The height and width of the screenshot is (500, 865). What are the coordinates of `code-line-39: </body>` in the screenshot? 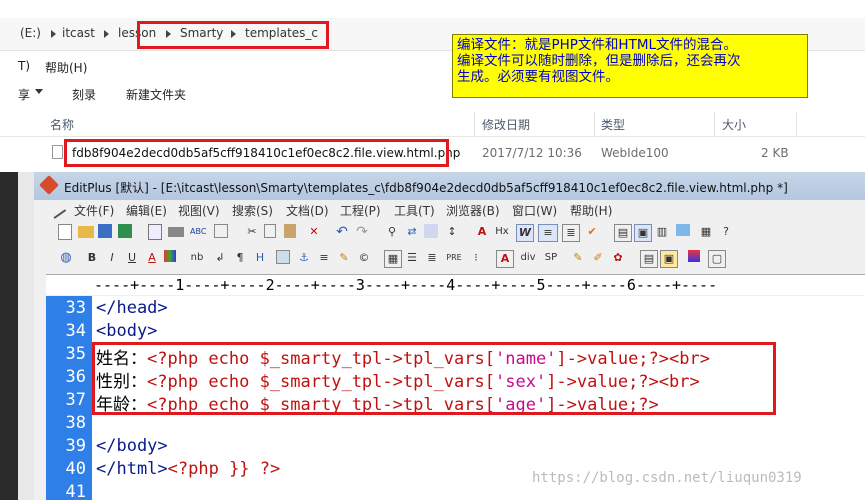 It's located at (132, 446).